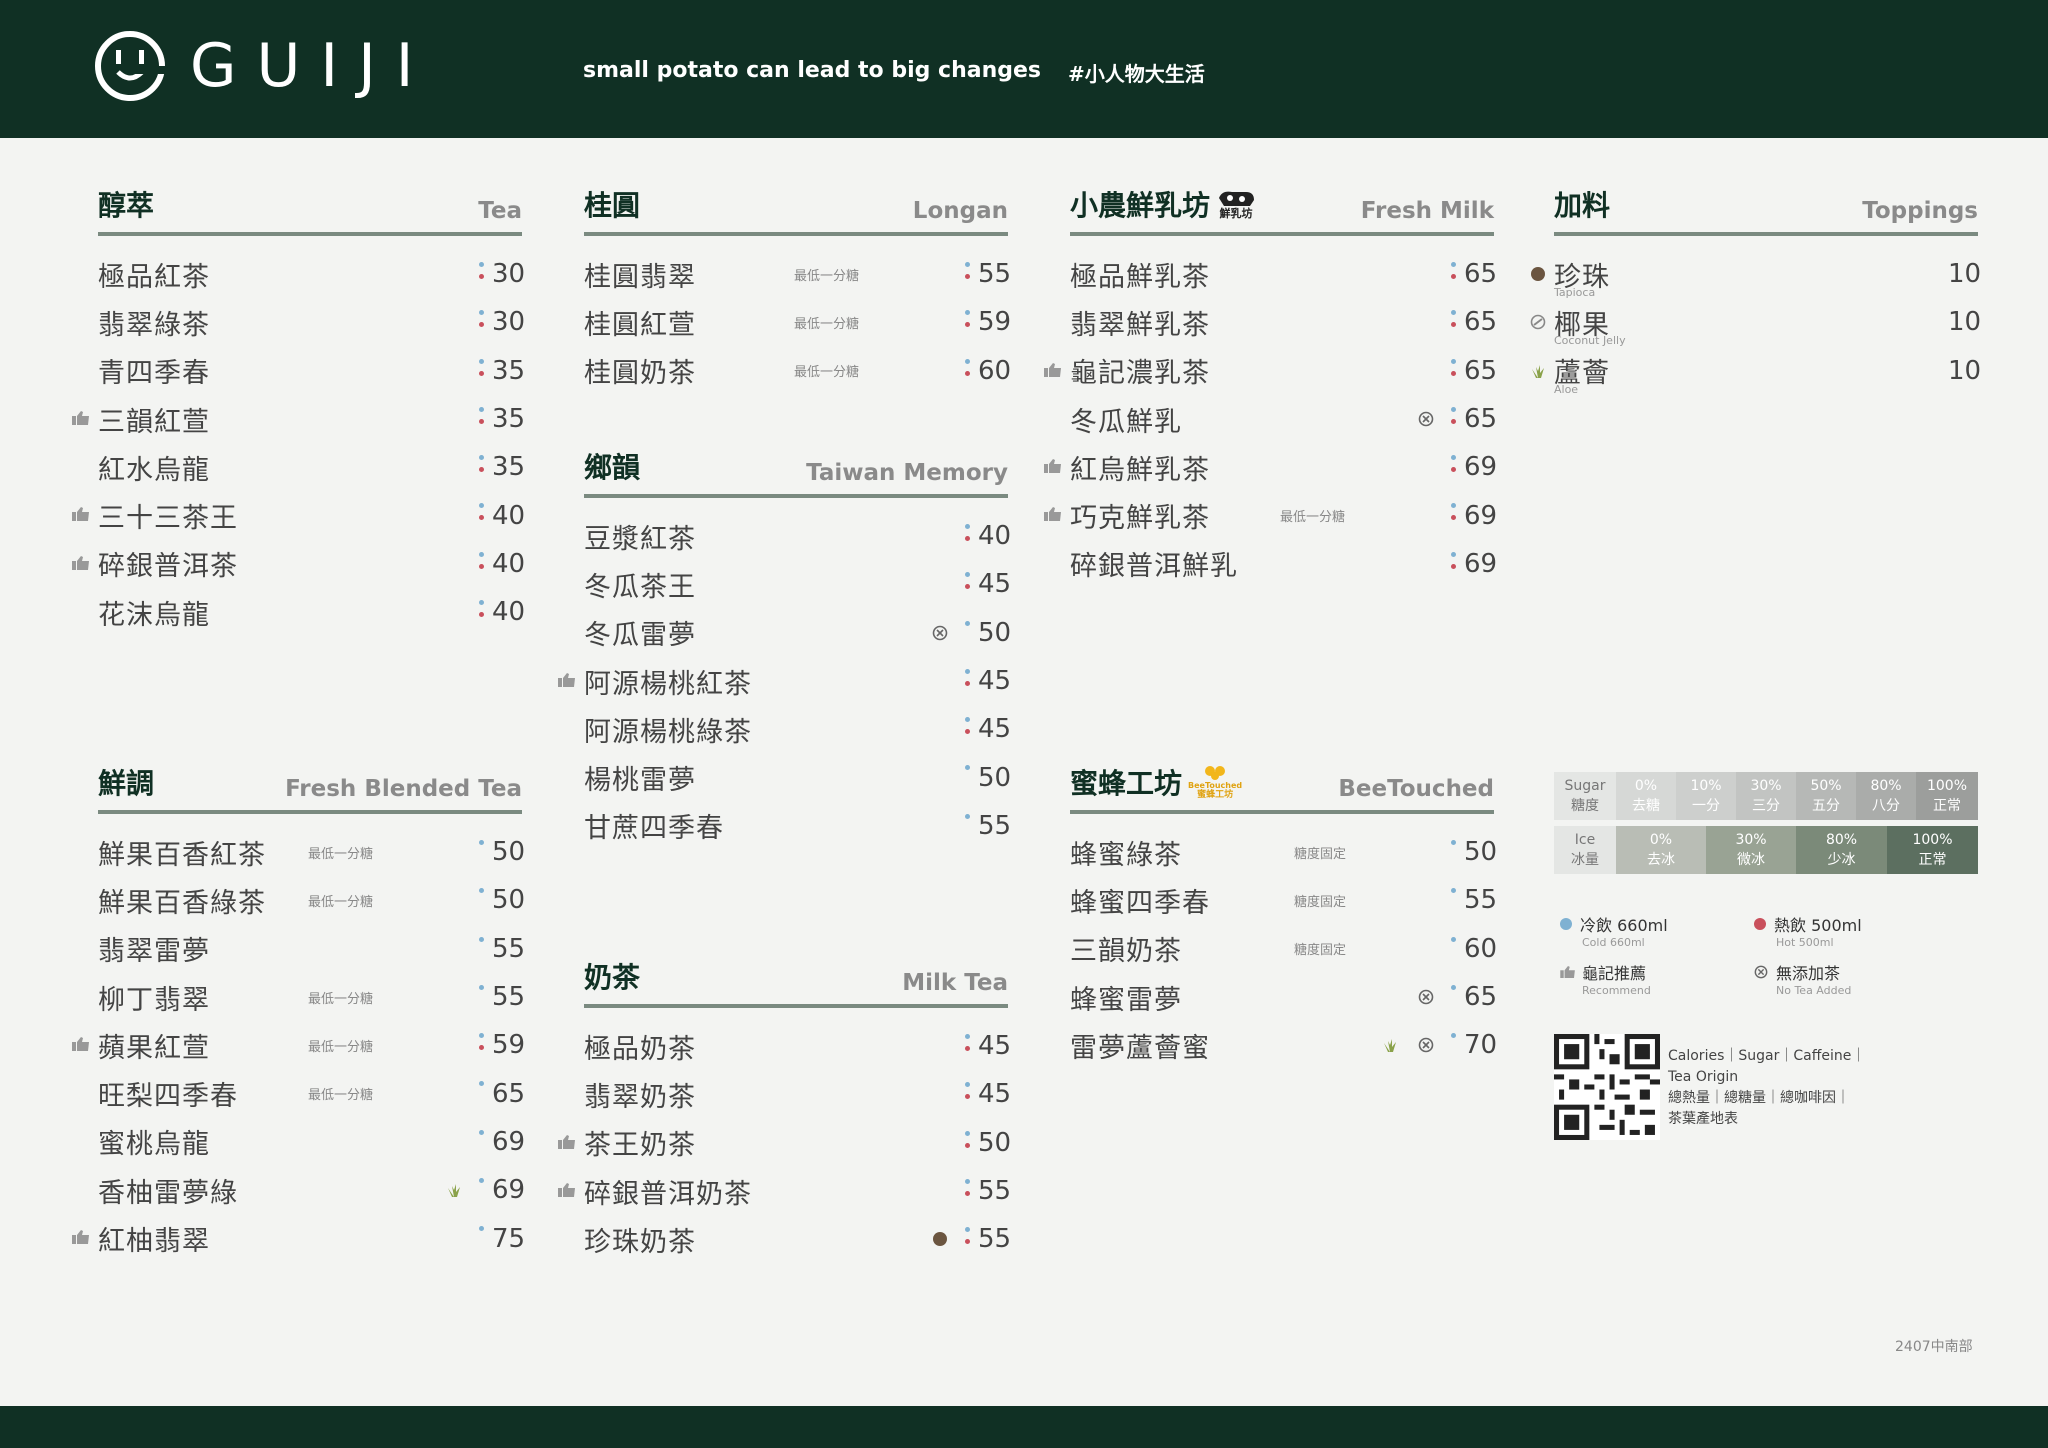 The width and height of the screenshot is (2048, 1448). Describe the element at coordinates (311, 371) in the screenshot. I see `menu-item: 青四季春 35` at that location.